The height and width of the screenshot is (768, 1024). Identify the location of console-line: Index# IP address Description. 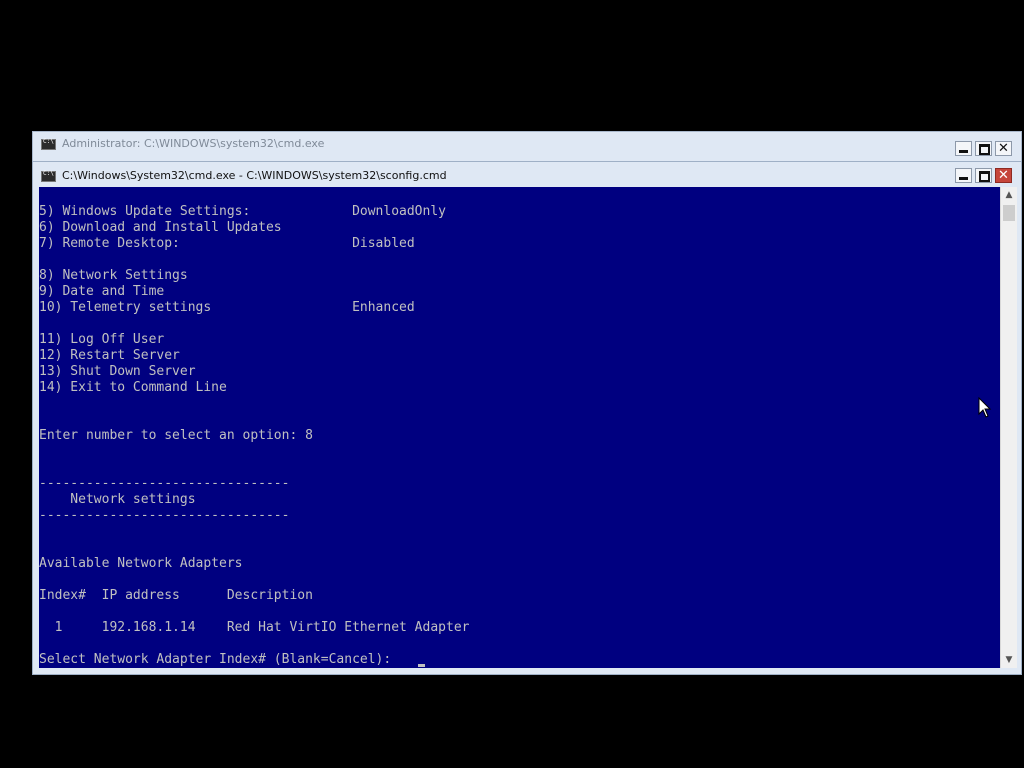
(176, 595).